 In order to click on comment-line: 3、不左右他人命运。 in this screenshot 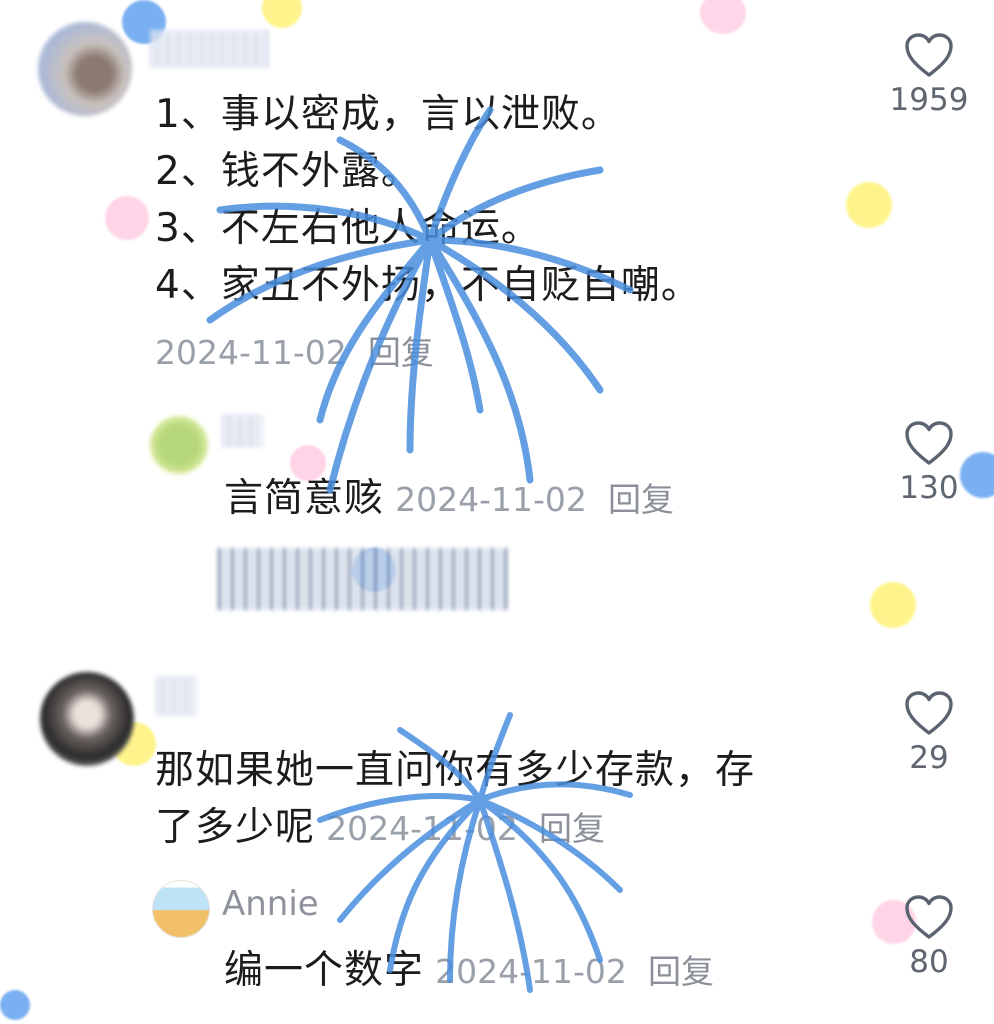, I will do `click(348, 228)`.